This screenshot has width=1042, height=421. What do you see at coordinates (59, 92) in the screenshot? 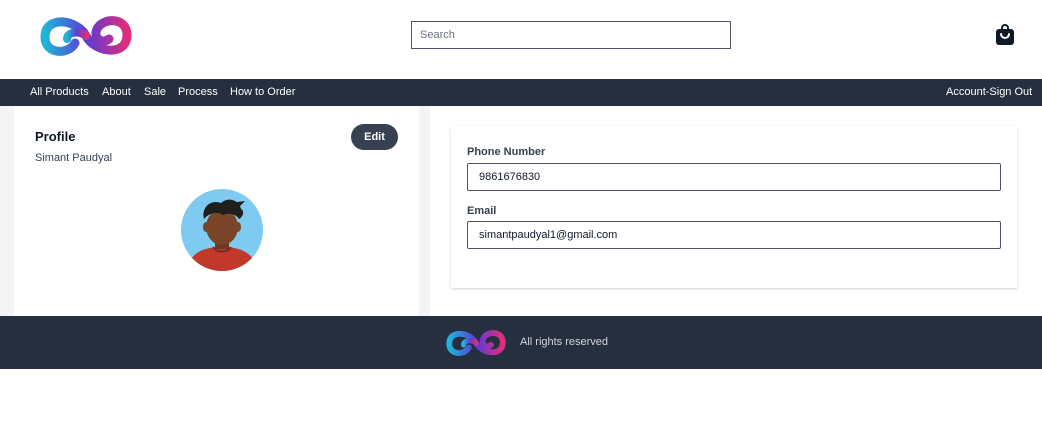
I see `nav-item-all-products: All Products` at bounding box center [59, 92].